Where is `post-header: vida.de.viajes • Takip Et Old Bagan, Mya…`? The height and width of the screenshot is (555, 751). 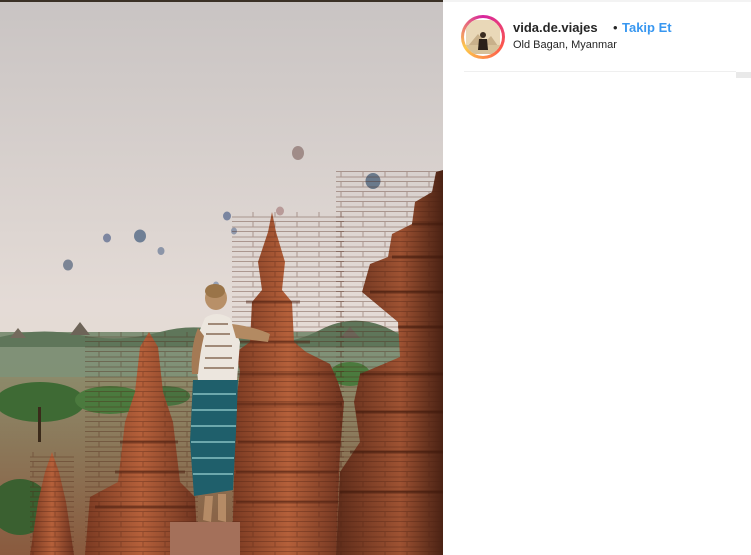
post-header: vida.de.viajes • Takip Et Old Bagan, Mya… is located at coordinates (601, 37).